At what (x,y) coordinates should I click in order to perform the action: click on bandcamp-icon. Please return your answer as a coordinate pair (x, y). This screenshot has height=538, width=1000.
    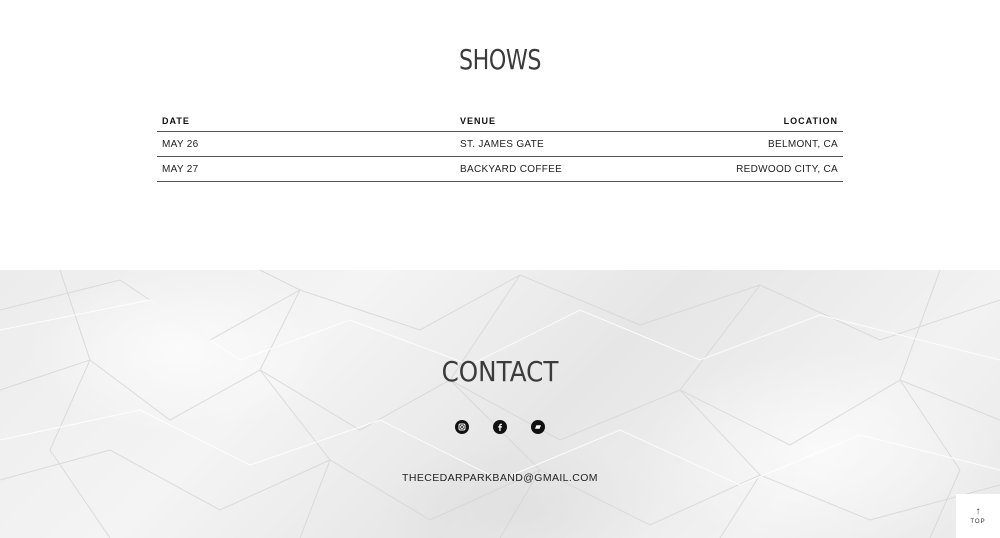
    Looking at the image, I should click on (538, 427).